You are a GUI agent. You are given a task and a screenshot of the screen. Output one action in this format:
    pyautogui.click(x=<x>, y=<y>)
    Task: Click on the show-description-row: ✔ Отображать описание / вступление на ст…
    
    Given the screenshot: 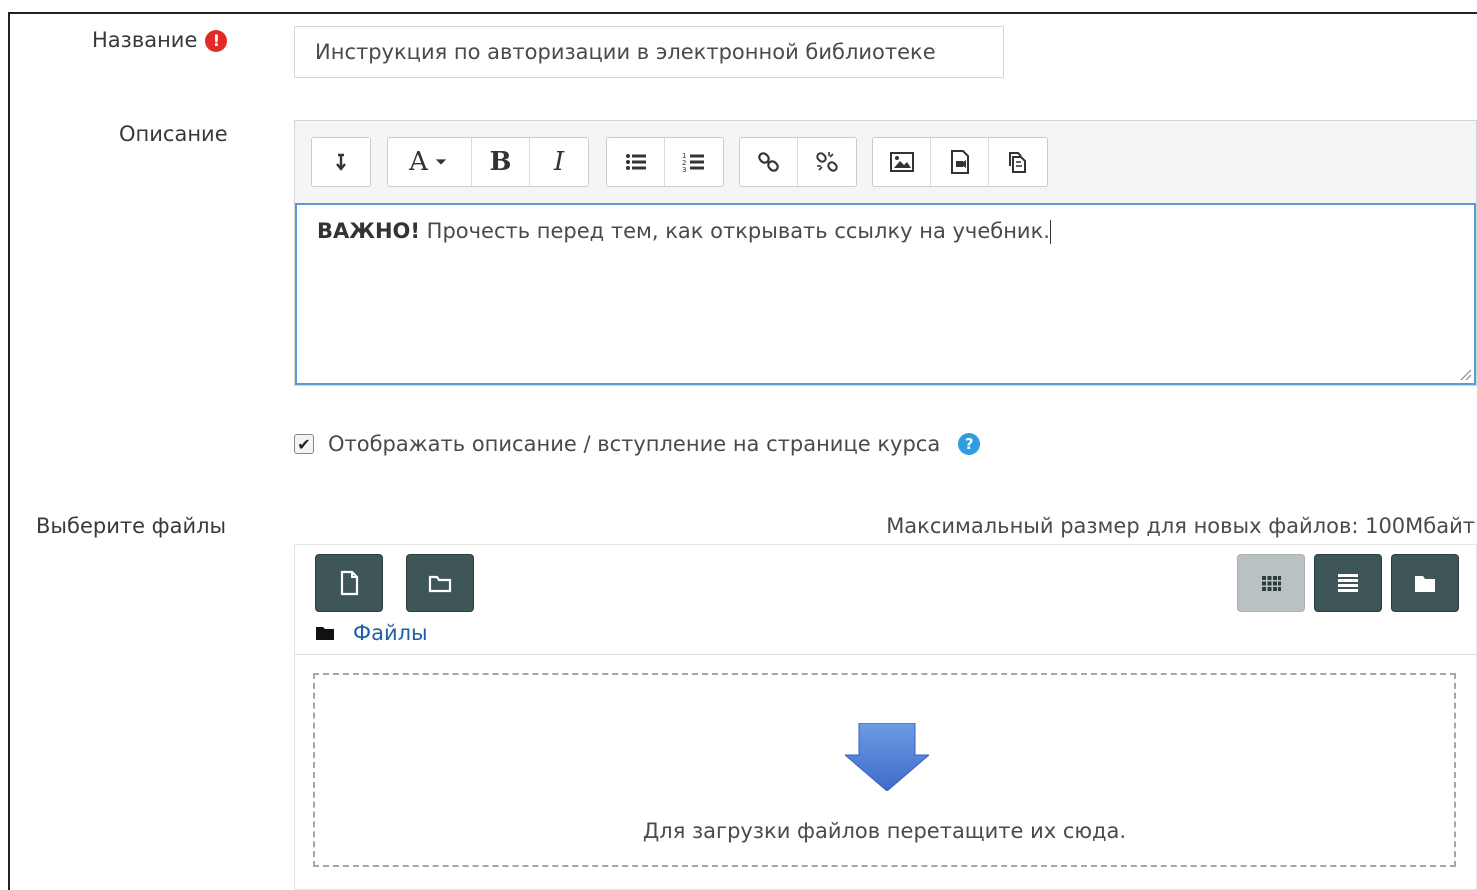 What is the action you would take?
    pyautogui.click(x=637, y=444)
    